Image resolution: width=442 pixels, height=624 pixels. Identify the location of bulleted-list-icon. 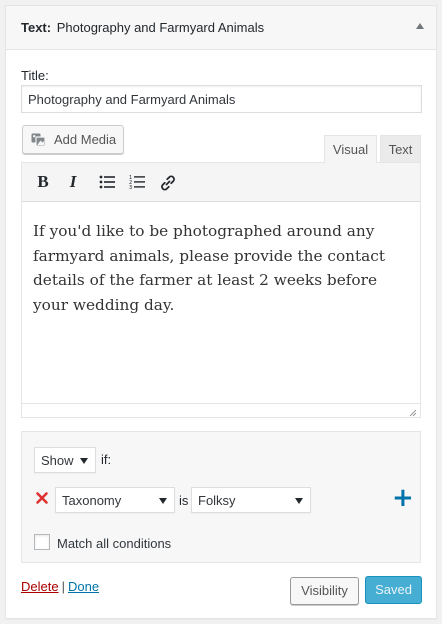
(108, 182).